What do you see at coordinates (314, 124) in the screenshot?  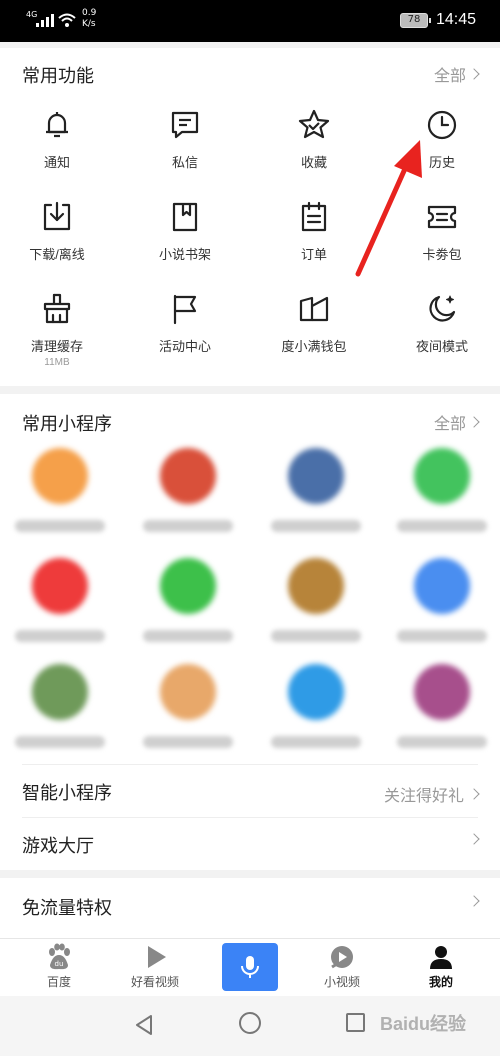 I see `star-icon` at bounding box center [314, 124].